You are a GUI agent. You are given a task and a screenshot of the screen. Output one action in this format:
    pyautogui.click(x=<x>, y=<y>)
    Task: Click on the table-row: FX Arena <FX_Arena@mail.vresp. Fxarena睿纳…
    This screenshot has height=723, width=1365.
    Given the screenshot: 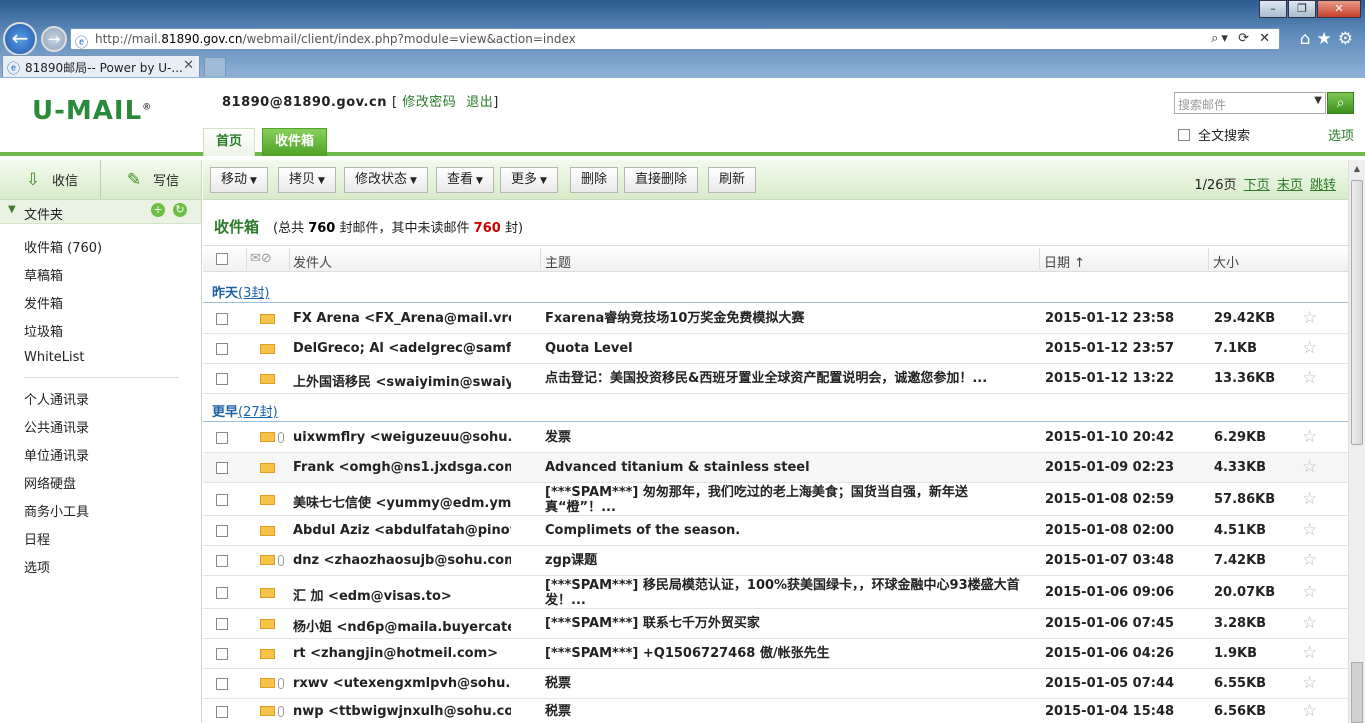 What is the action you would take?
    pyautogui.click(x=775, y=319)
    